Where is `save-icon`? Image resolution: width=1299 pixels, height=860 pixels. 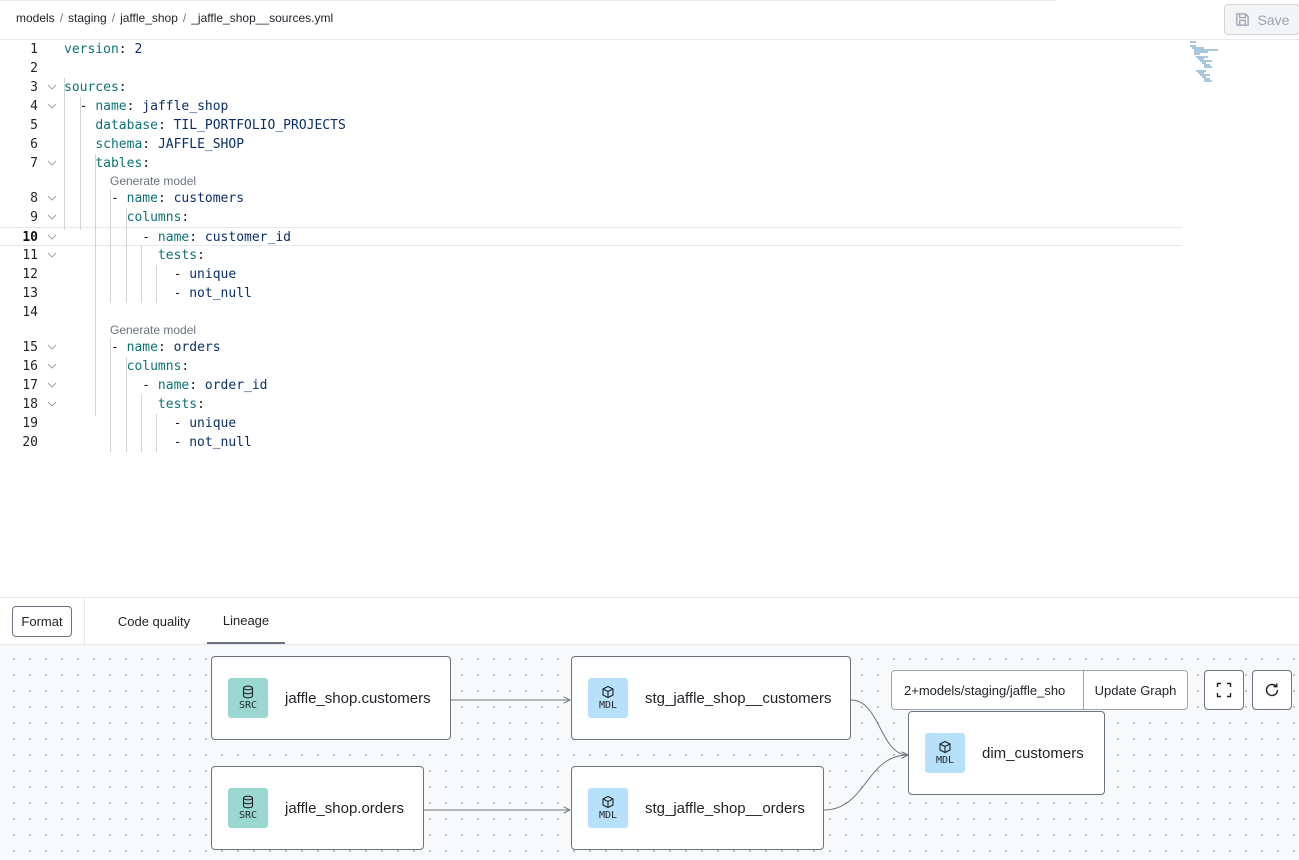
save-icon is located at coordinates (1242, 19).